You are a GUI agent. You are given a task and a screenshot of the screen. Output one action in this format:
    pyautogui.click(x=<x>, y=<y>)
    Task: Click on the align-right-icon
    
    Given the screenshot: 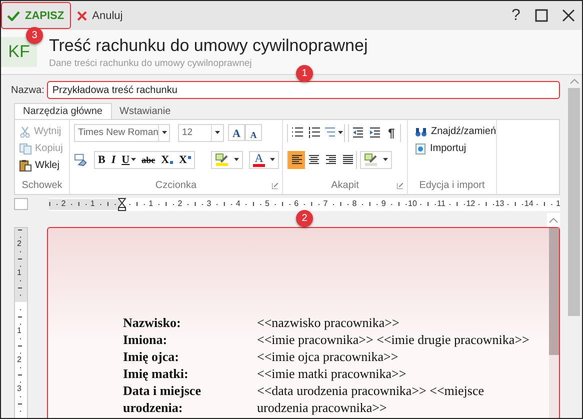 What is the action you would take?
    pyautogui.click(x=330, y=159)
    